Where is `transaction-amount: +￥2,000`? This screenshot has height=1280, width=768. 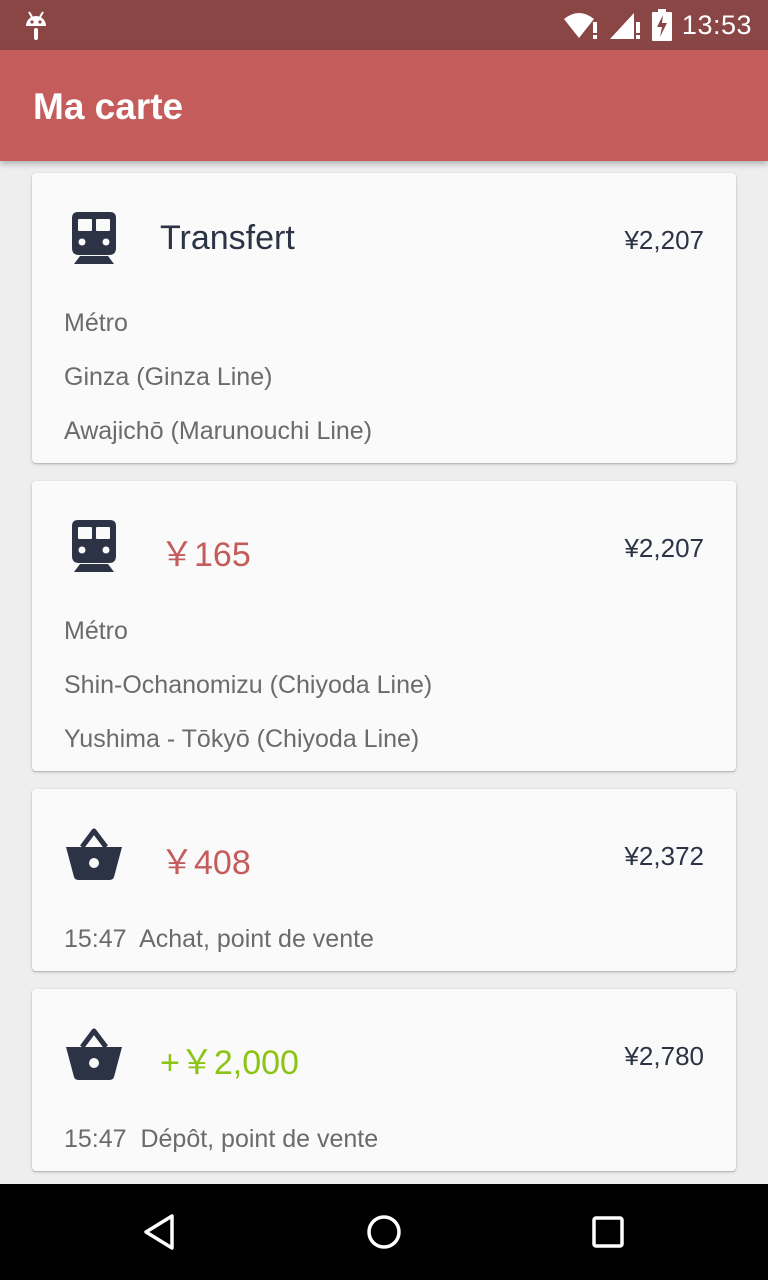 transaction-amount: +￥2,000 is located at coordinates (229, 1063).